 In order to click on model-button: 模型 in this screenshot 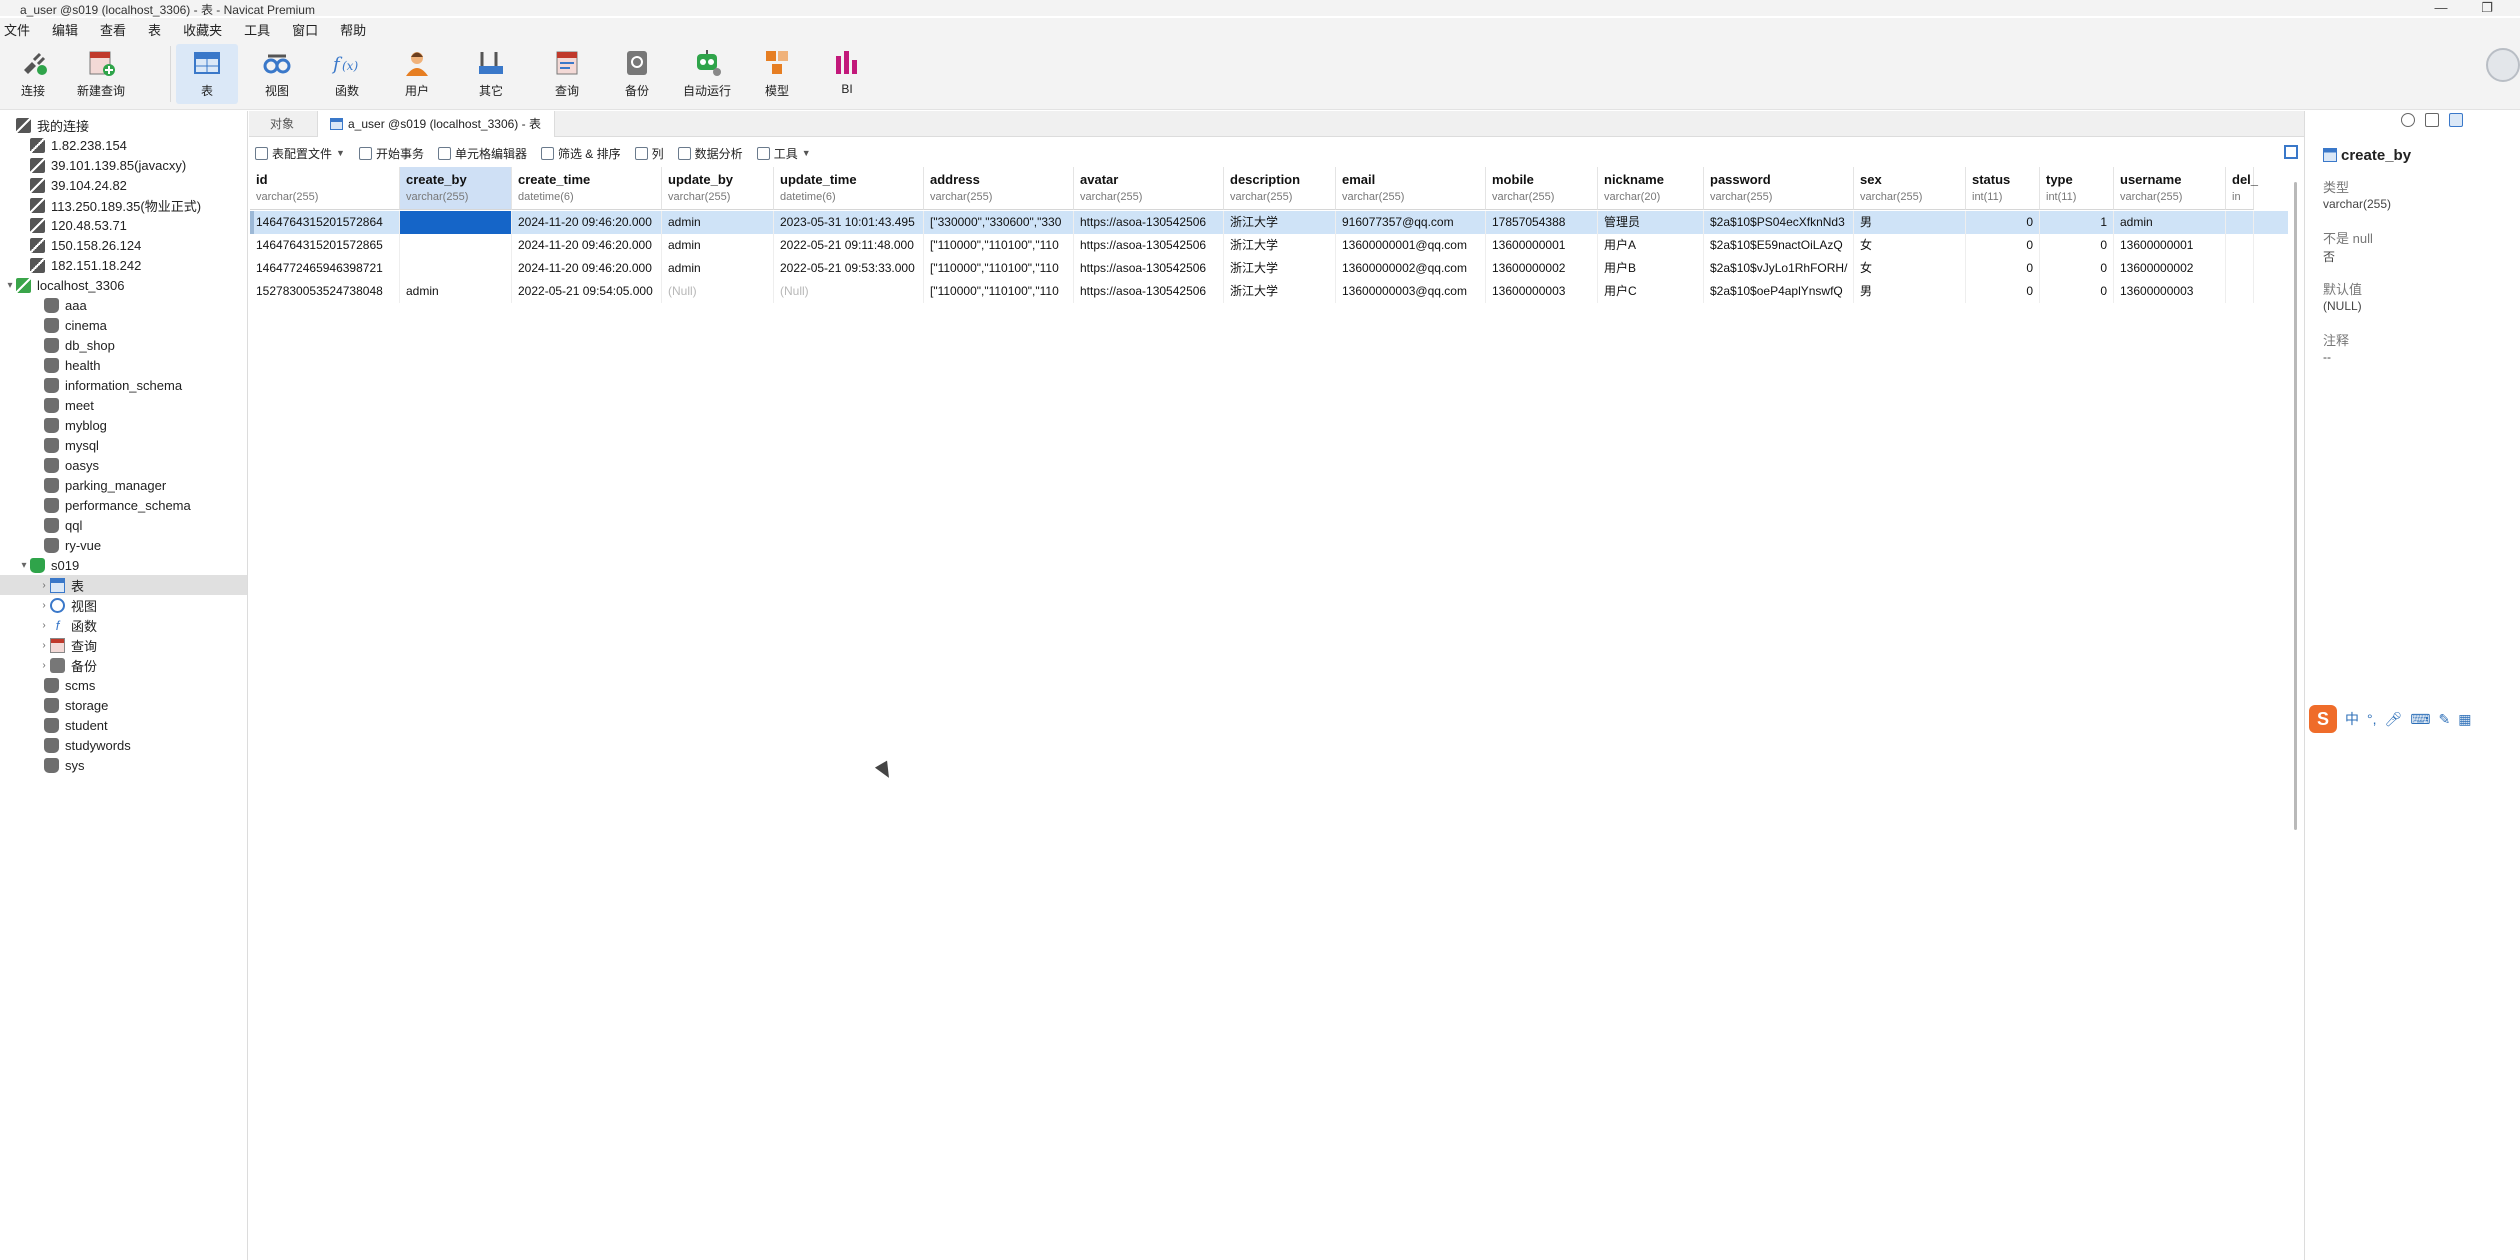, I will do `click(777, 74)`.